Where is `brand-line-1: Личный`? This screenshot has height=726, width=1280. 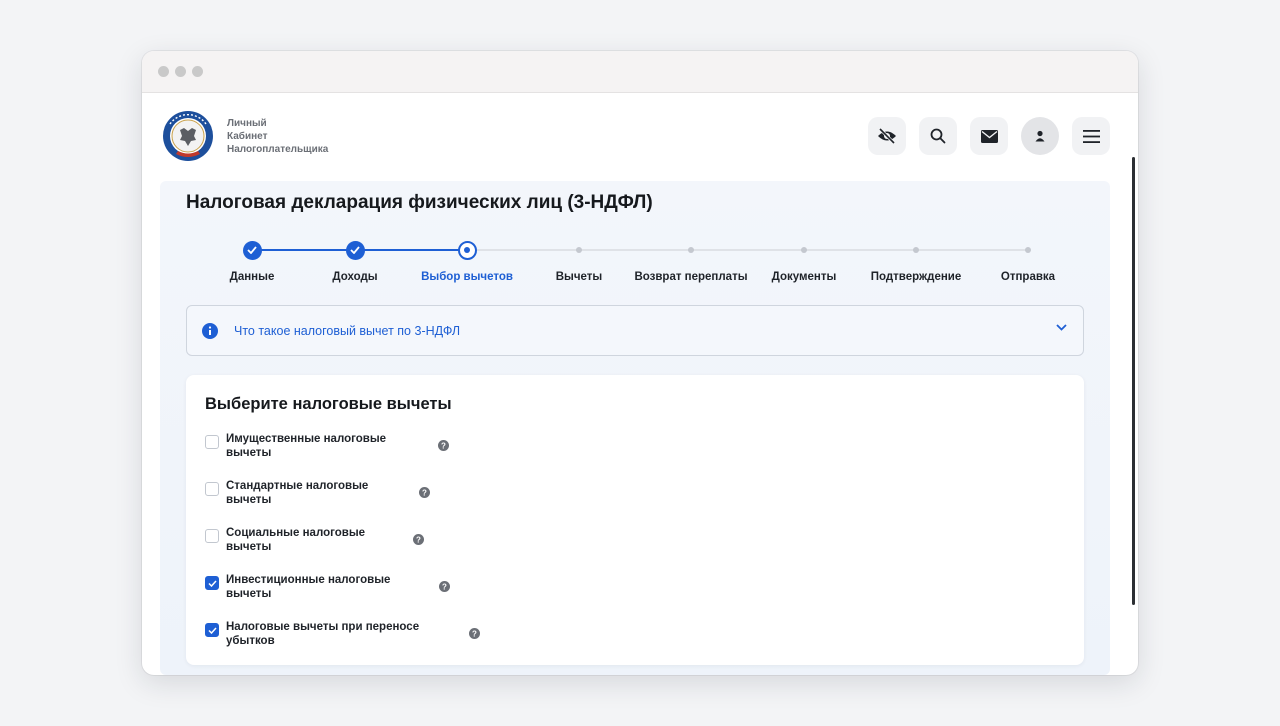
brand-line-1: Личный is located at coordinates (247, 123).